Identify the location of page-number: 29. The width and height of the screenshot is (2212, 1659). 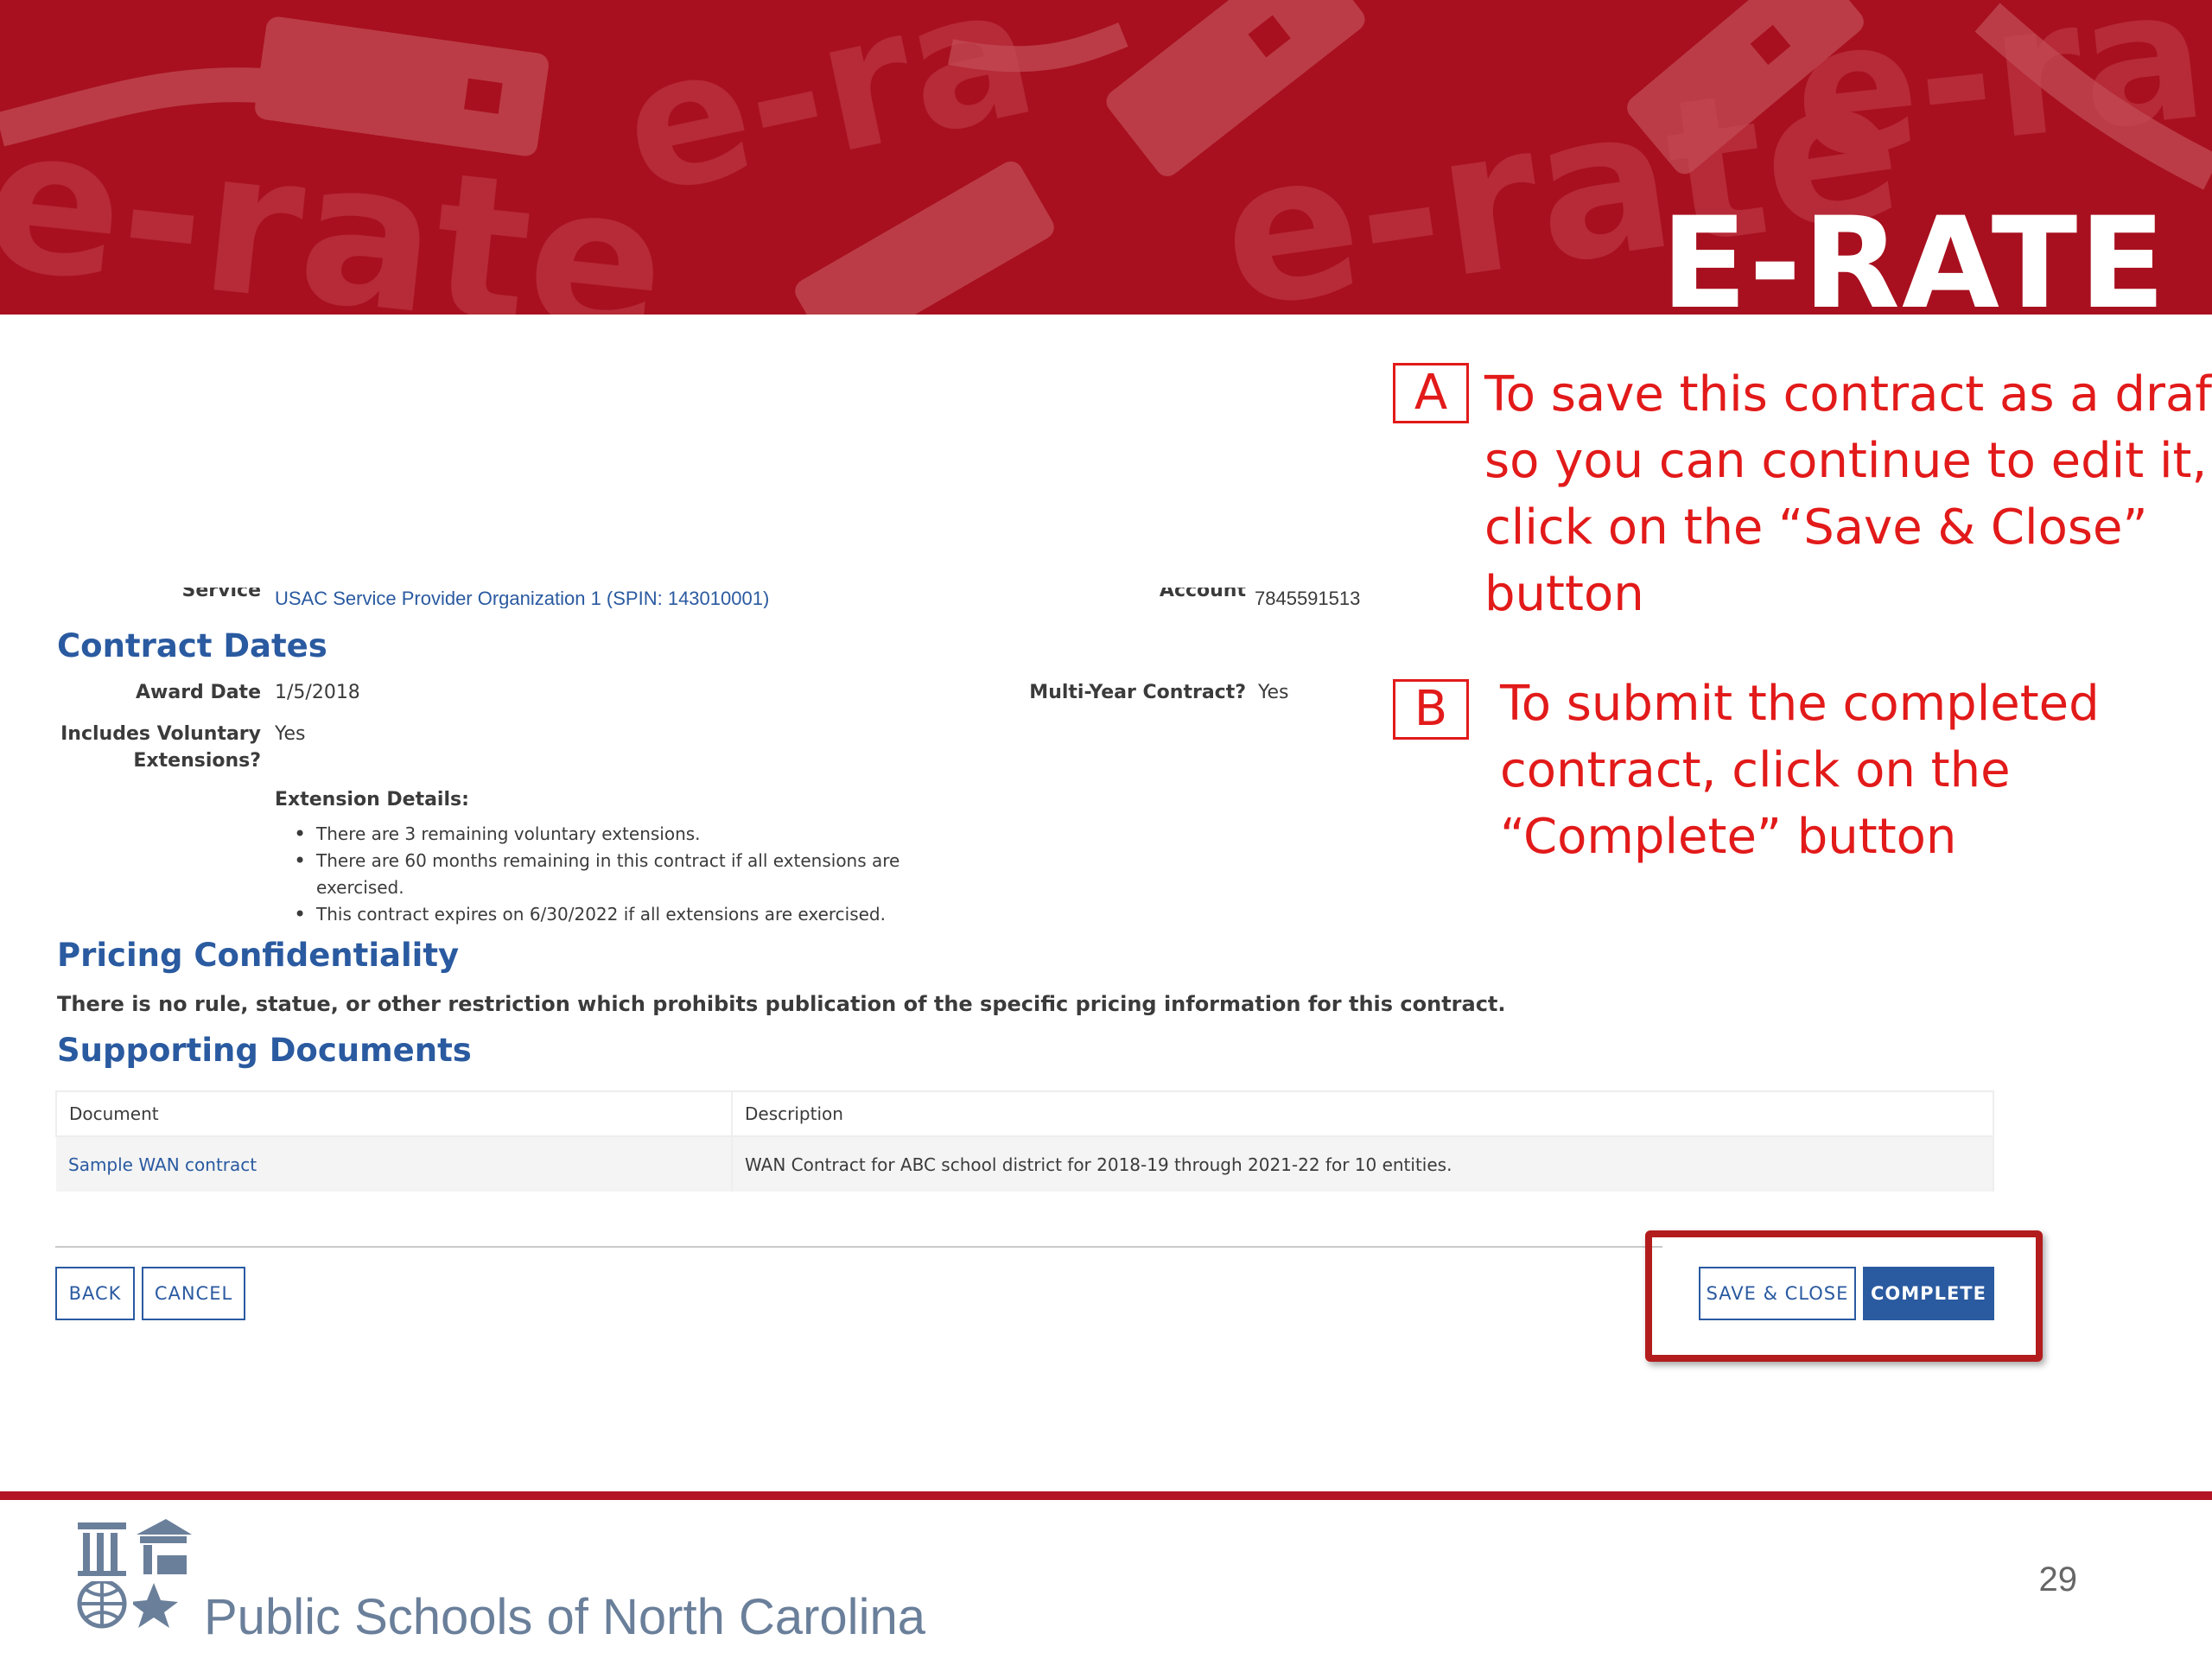
(2058, 1579).